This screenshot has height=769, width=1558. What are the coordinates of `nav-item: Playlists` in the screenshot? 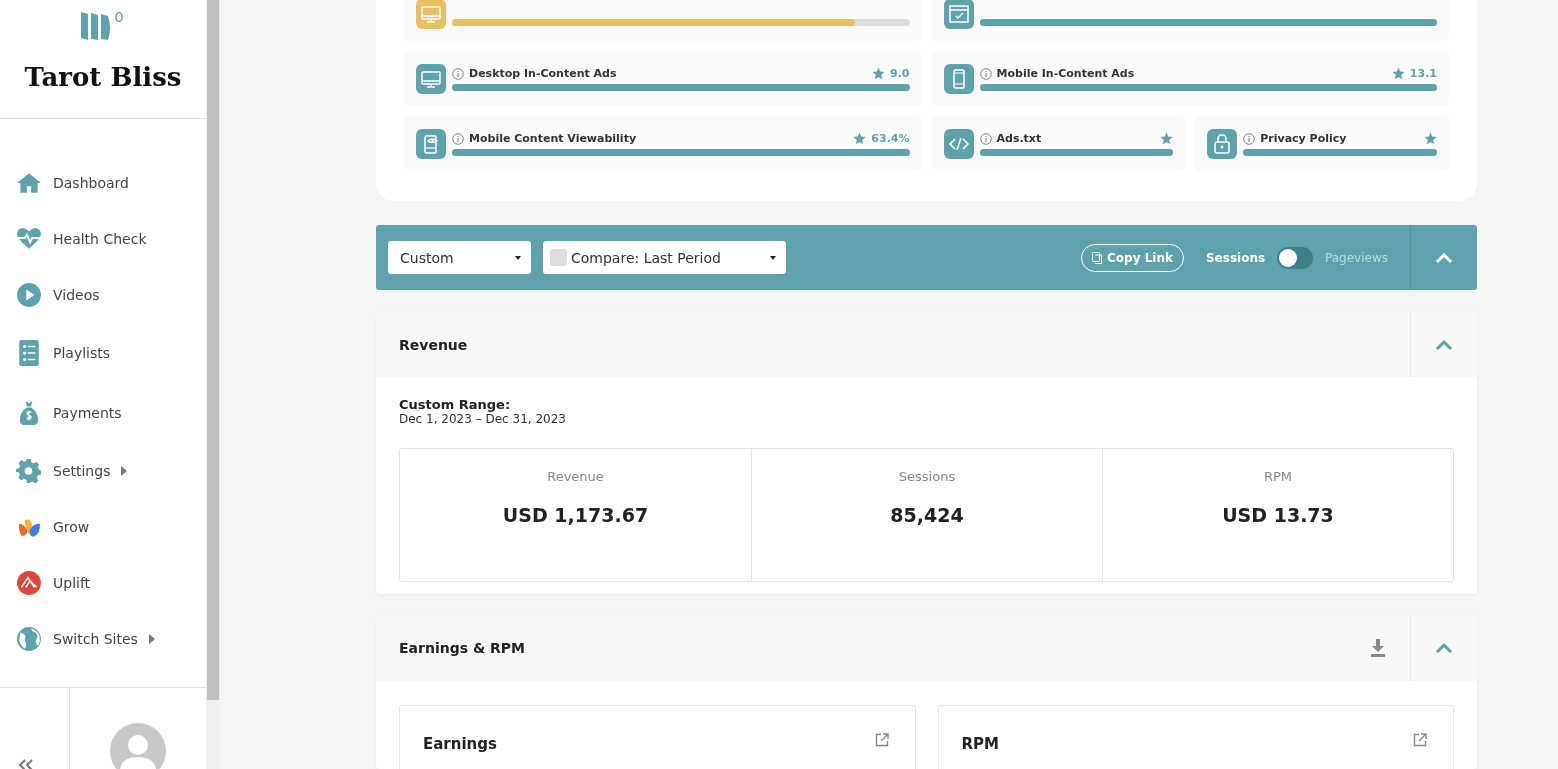 It's located at (111, 353).